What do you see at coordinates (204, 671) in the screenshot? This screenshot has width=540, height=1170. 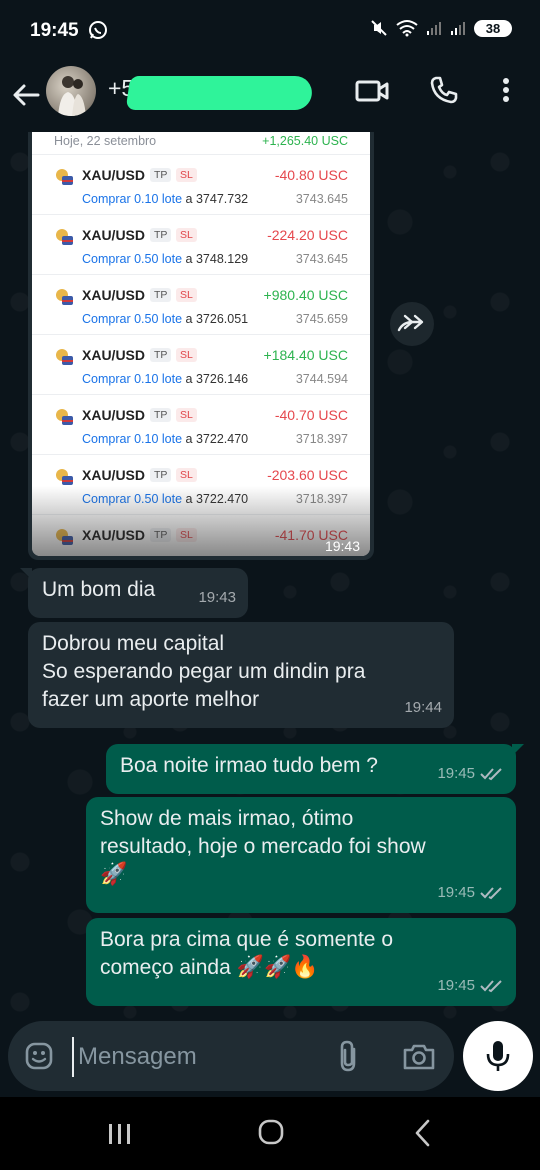 I see `message-text: So esperando pegar um dindin pra` at bounding box center [204, 671].